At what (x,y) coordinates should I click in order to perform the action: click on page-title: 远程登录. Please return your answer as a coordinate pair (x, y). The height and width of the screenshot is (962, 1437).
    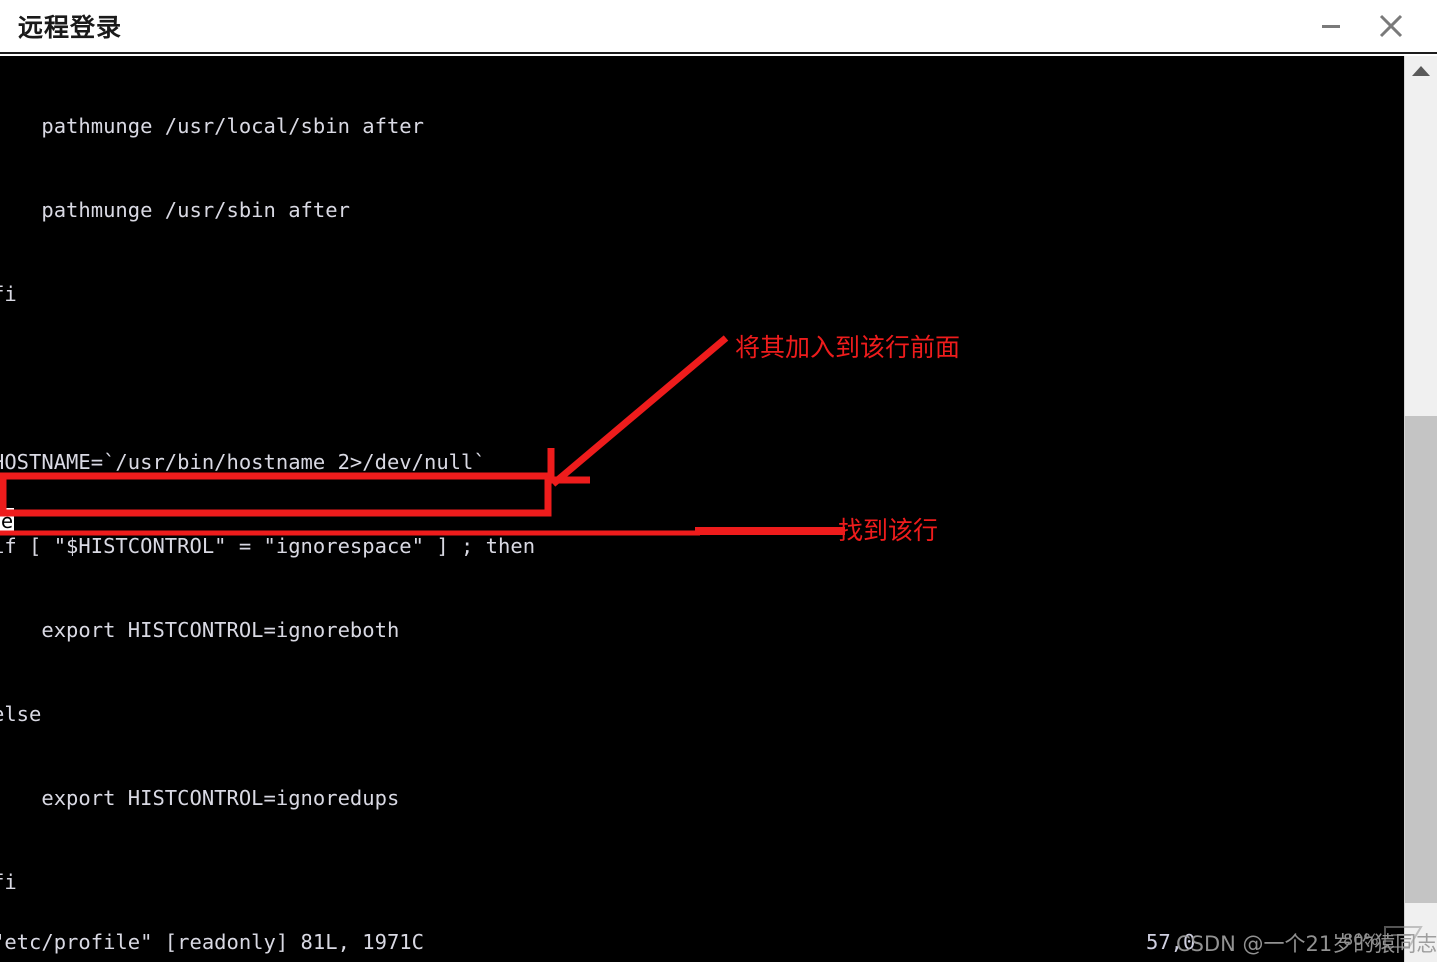
    Looking at the image, I should click on (70, 27).